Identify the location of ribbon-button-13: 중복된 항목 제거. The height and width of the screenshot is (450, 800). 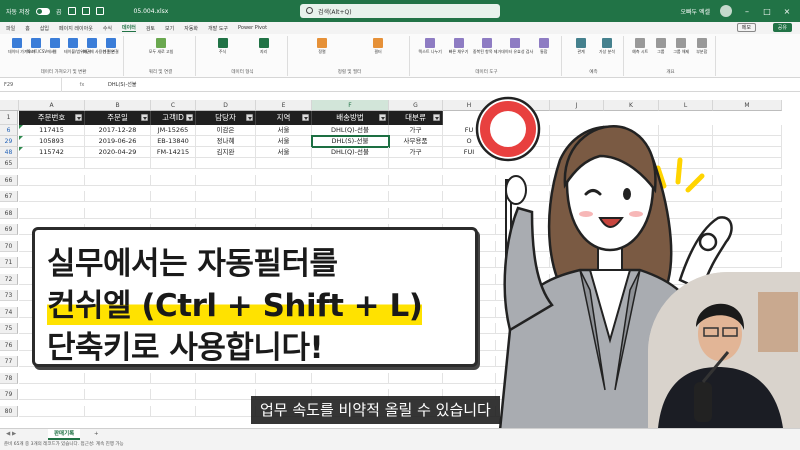
(487, 50).